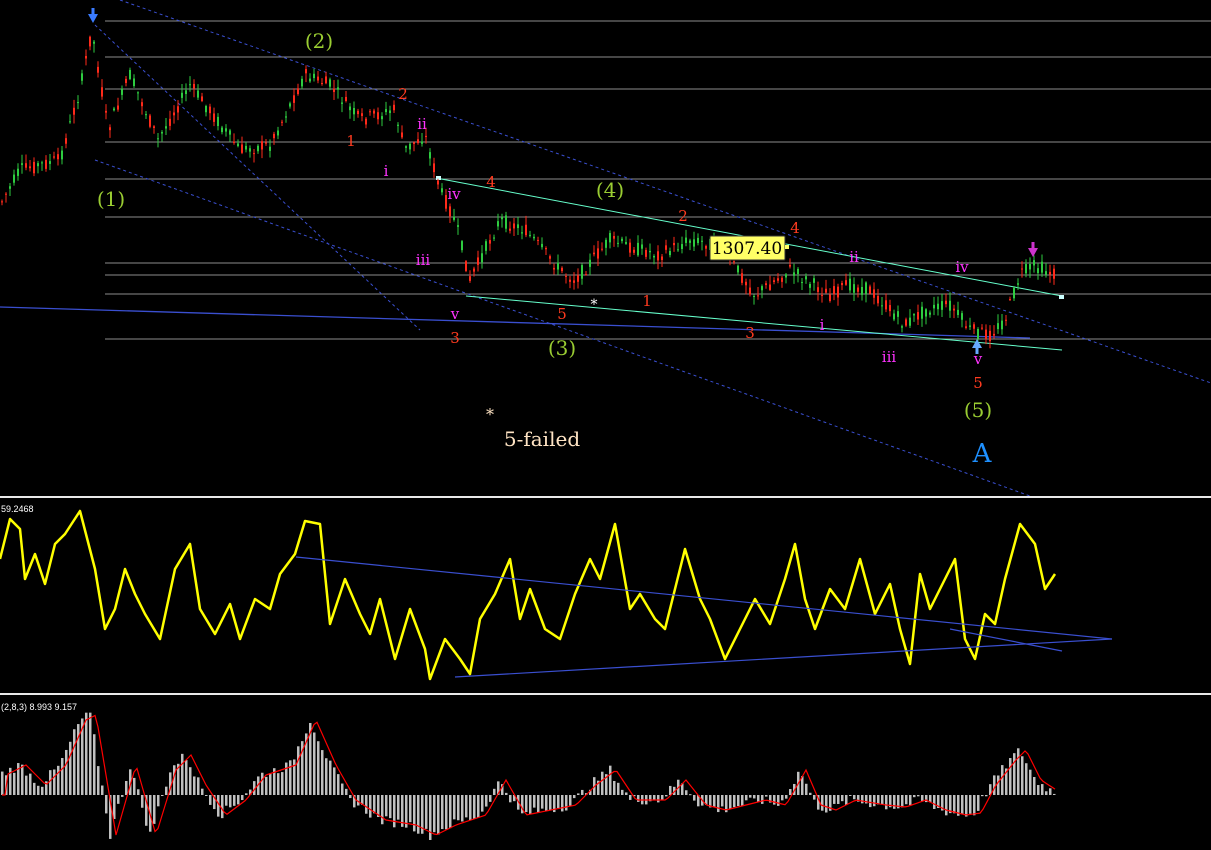  Describe the element at coordinates (542, 439) in the screenshot. I see `annotation-5-failed: 5-failed` at that location.